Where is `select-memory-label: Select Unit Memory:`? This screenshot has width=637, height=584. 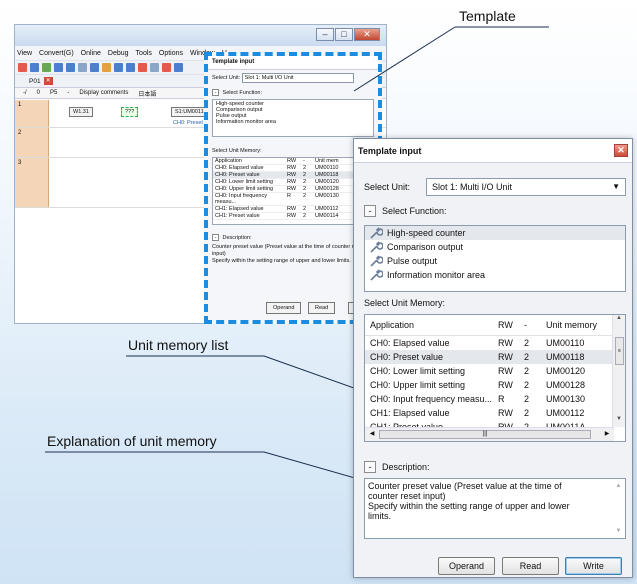
select-memory-label: Select Unit Memory: is located at coordinates (405, 303).